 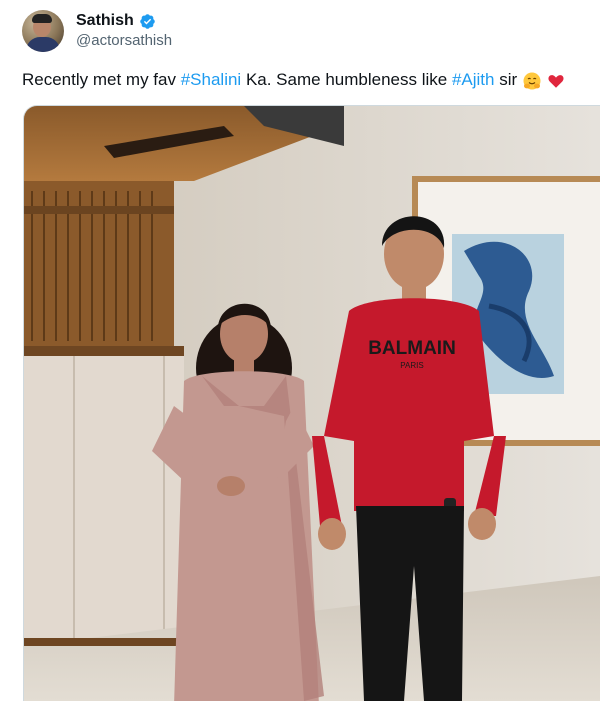 What do you see at coordinates (124, 40) in the screenshot?
I see `author-handle: @actorsathish` at bounding box center [124, 40].